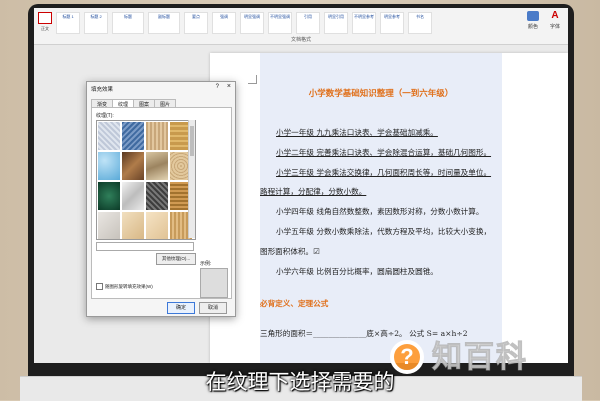  I want to click on checkbox-box, so click(99, 286).